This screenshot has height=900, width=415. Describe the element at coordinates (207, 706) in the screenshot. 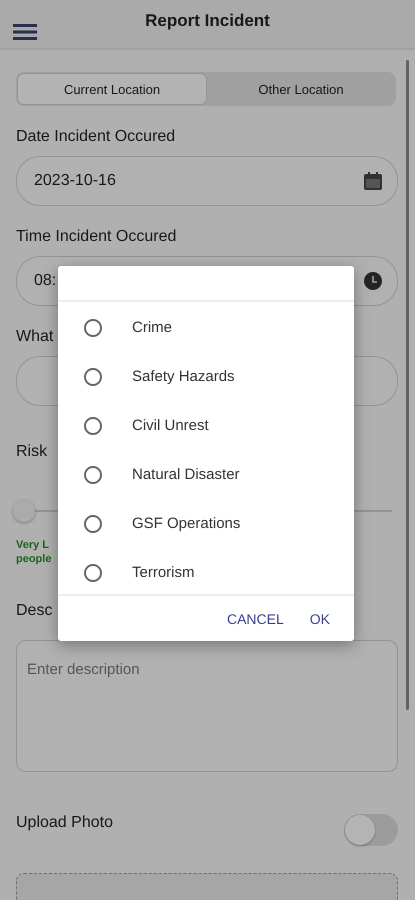

I see `description-field: Enter description` at that location.